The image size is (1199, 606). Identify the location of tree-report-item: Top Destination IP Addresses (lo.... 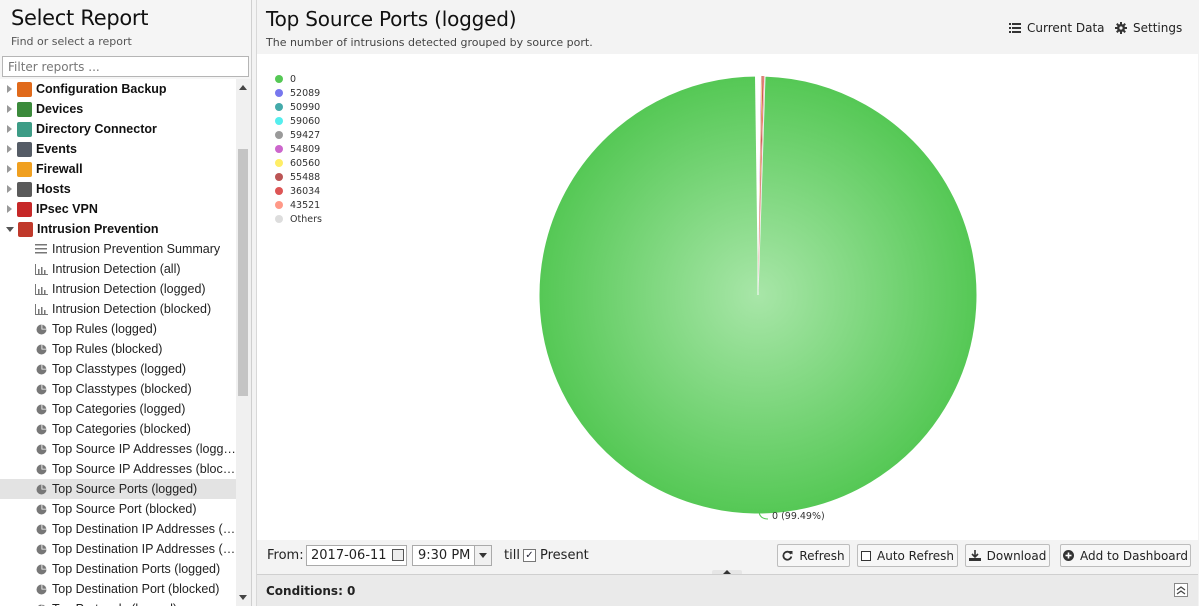
(118, 529).